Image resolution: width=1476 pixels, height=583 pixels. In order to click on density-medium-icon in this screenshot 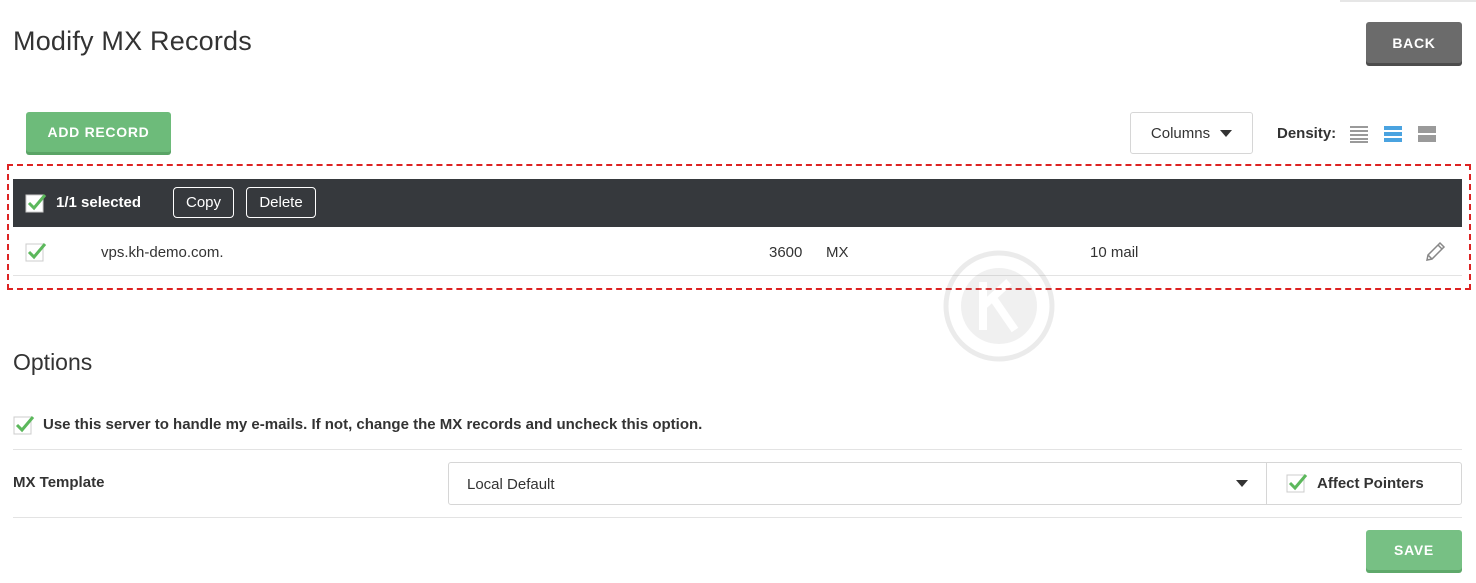, I will do `click(1393, 134)`.